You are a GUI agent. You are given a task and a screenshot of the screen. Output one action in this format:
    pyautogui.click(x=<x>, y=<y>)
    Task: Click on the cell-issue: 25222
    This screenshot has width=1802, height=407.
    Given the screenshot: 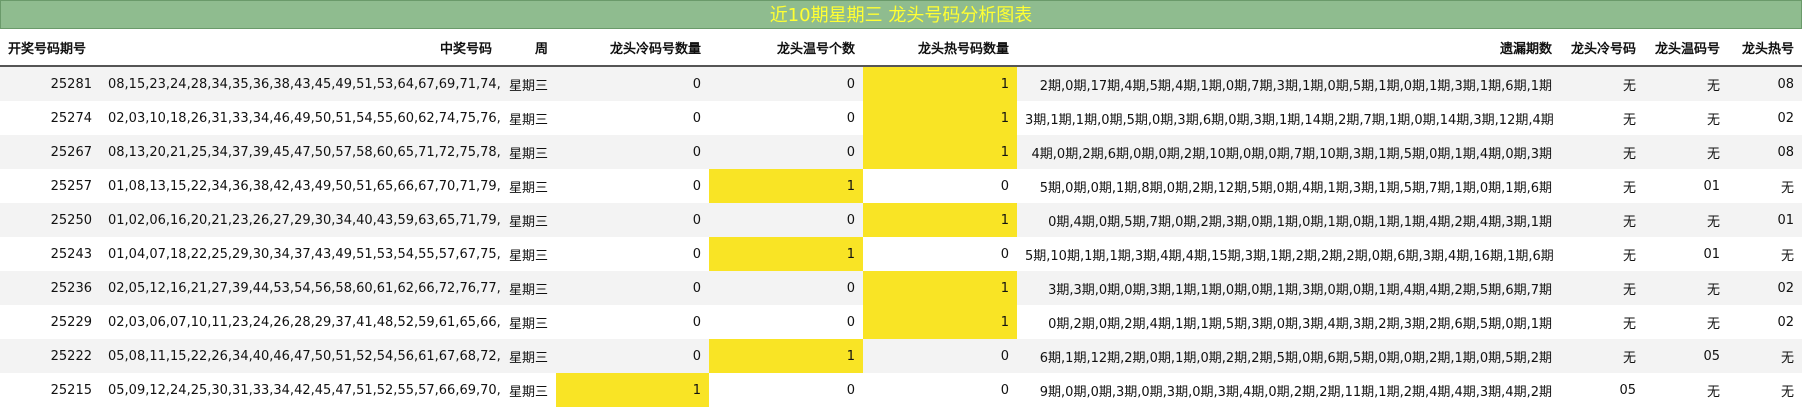 What is the action you would take?
    pyautogui.click(x=50, y=356)
    